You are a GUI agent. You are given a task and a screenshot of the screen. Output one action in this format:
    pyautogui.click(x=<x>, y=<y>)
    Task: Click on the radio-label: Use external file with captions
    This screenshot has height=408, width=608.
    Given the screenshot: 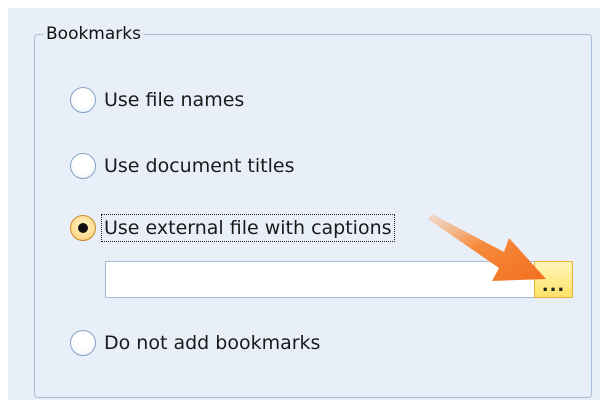 What is the action you would take?
    pyautogui.click(x=248, y=228)
    